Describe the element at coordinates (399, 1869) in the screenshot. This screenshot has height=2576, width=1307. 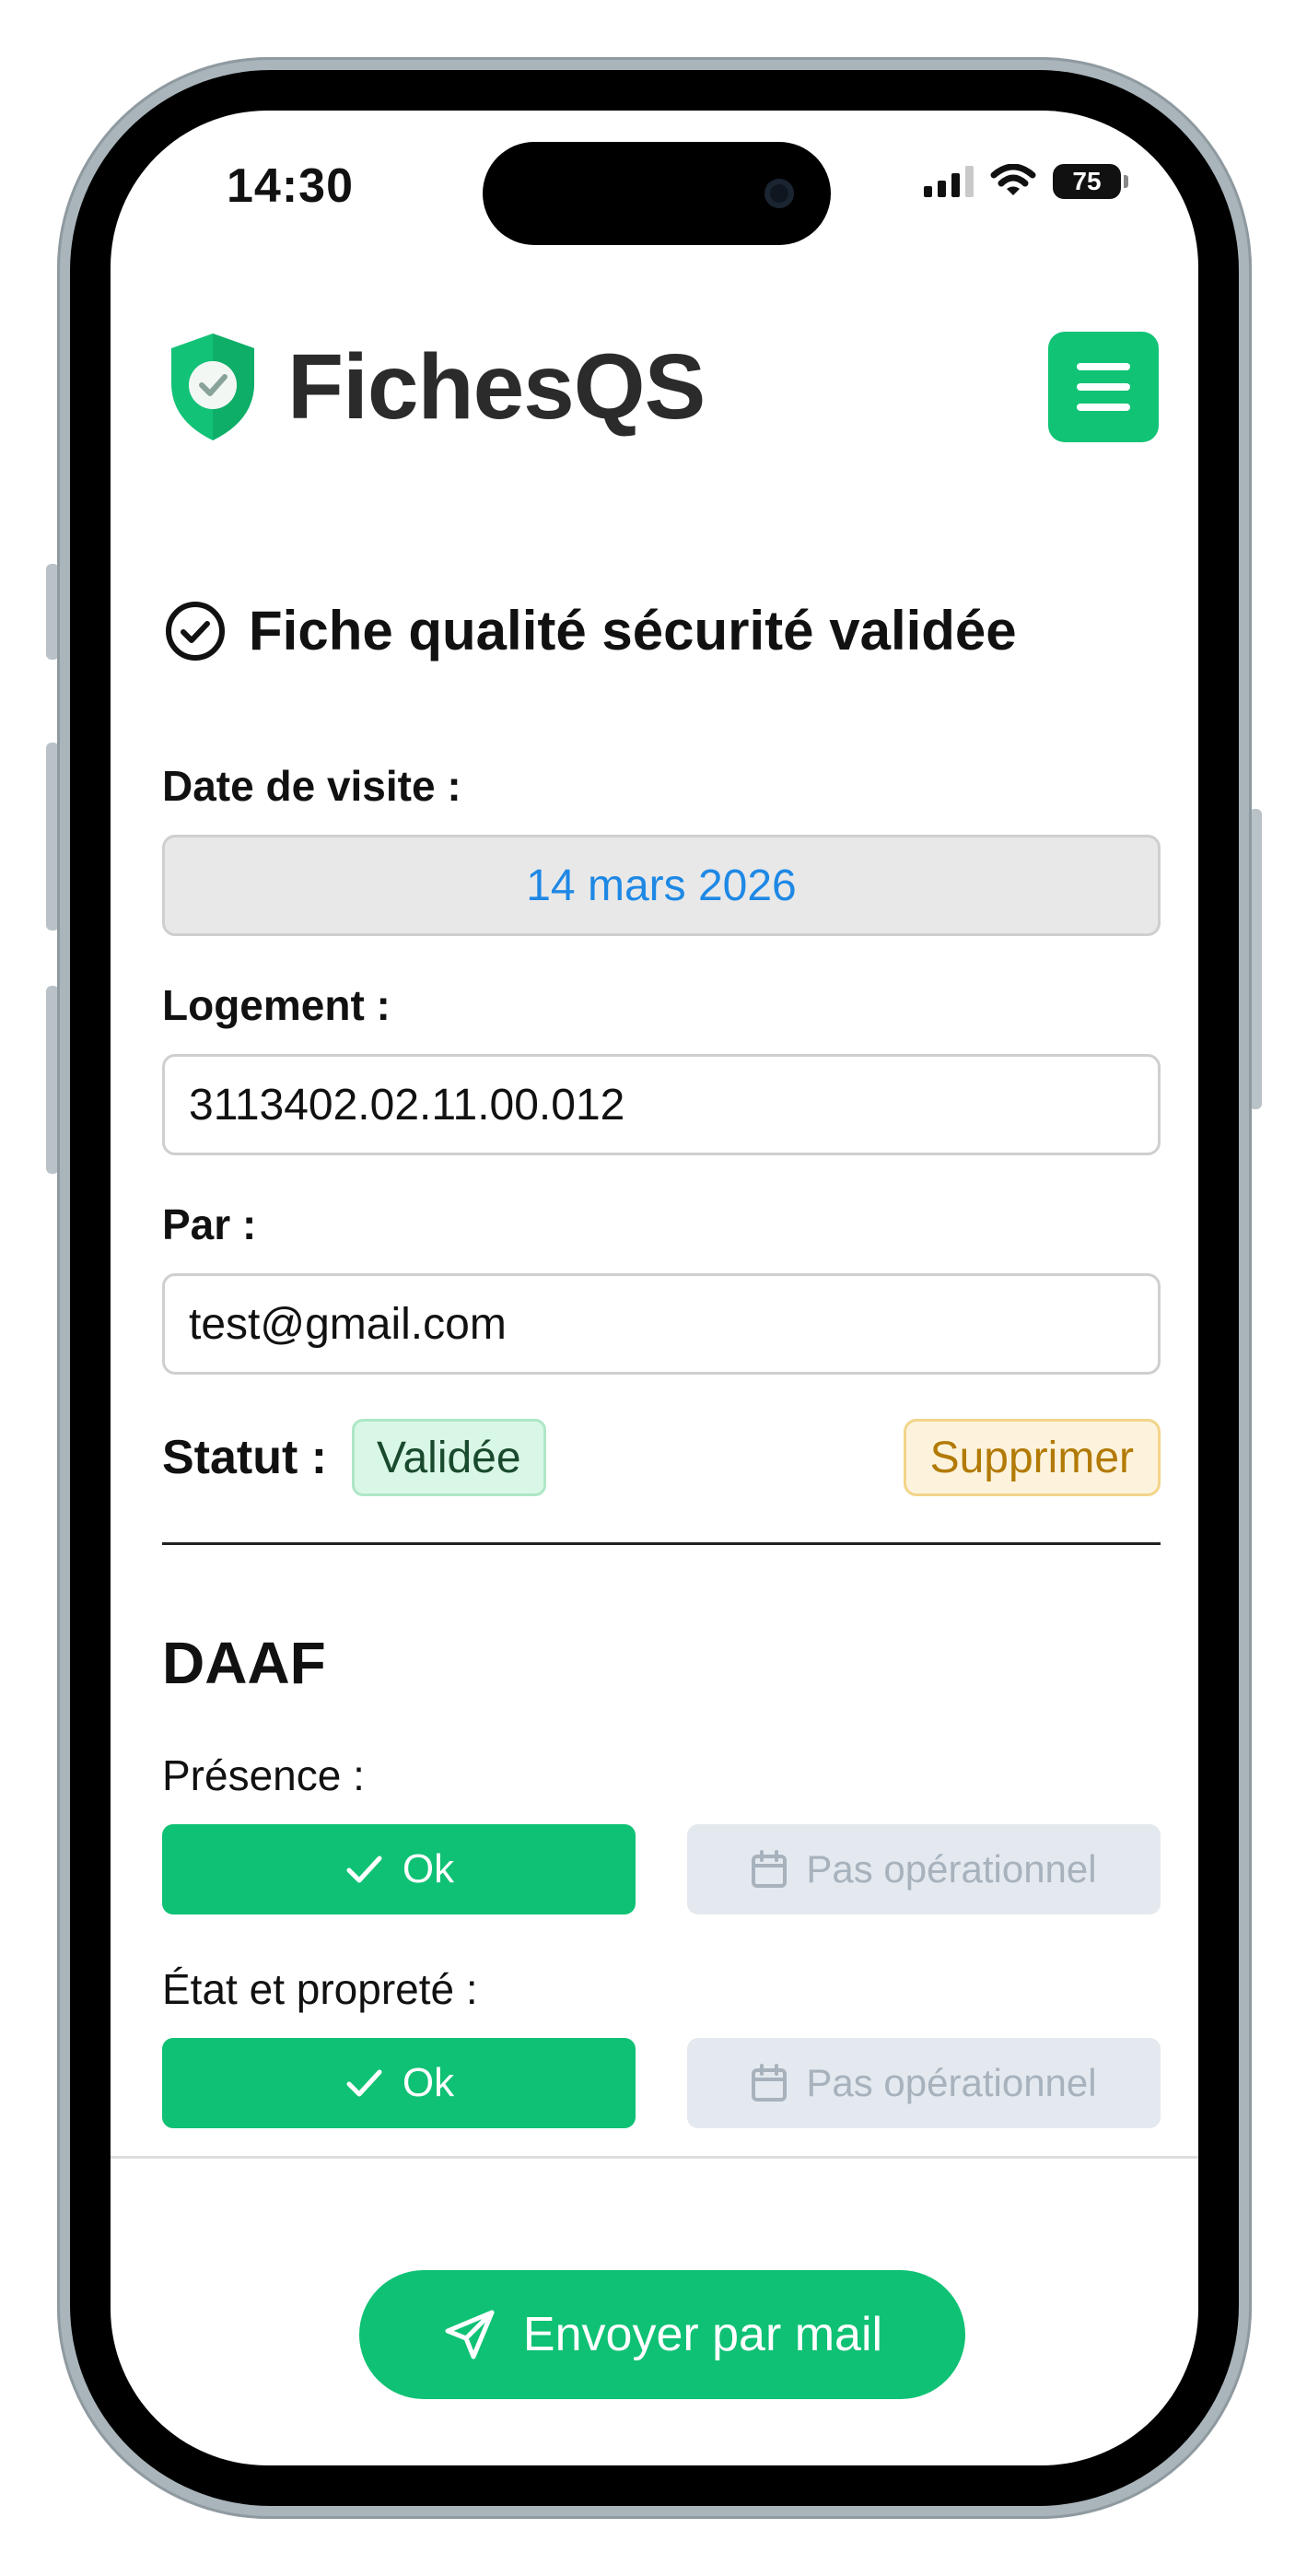
I see `presence-ok-button: Ok` at that location.